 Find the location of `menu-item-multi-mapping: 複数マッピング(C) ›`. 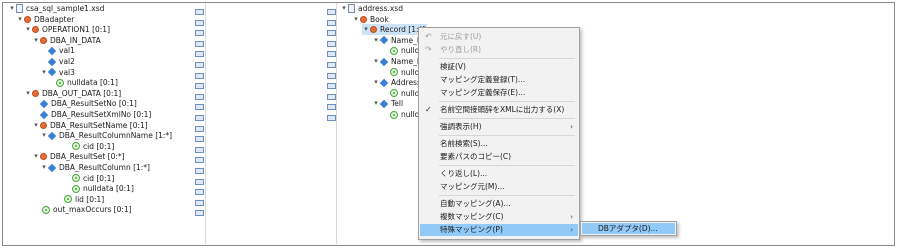

menu-item-multi-mapping: 複数マッピング(C) › is located at coordinates (499, 217).